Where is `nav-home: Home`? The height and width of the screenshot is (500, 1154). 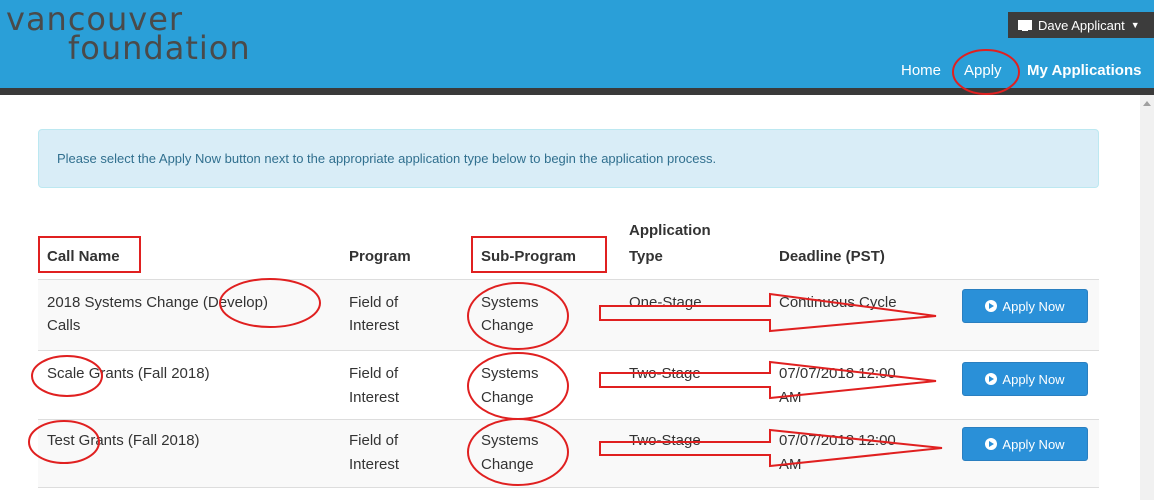 nav-home: Home is located at coordinates (921, 70).